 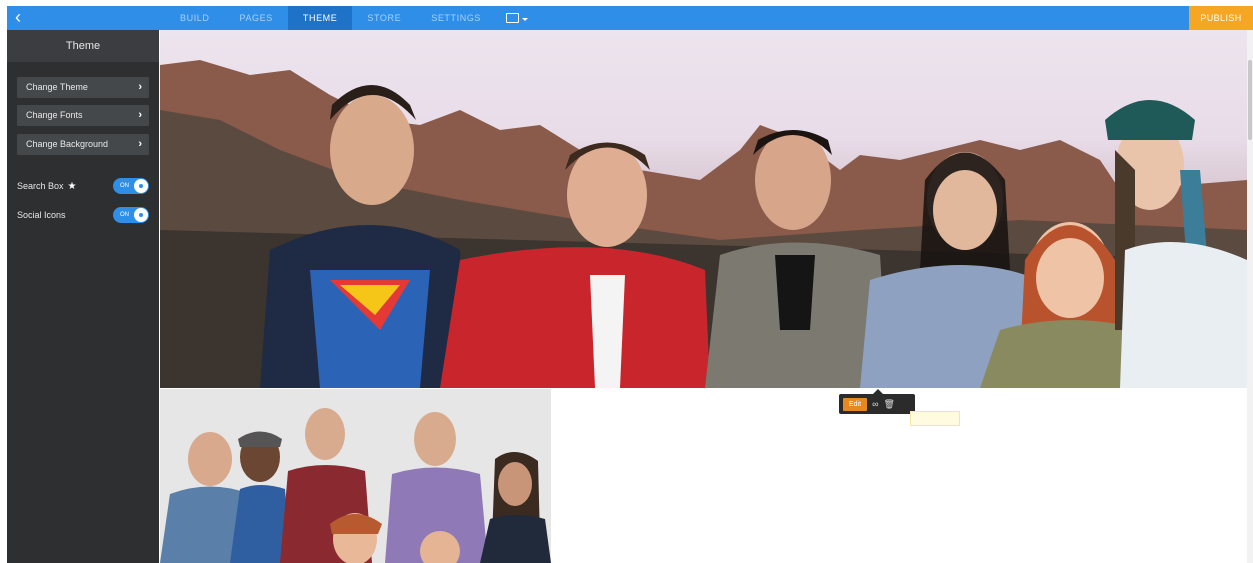 I want to click on star-icon: ★, so click(x=72, y=186).